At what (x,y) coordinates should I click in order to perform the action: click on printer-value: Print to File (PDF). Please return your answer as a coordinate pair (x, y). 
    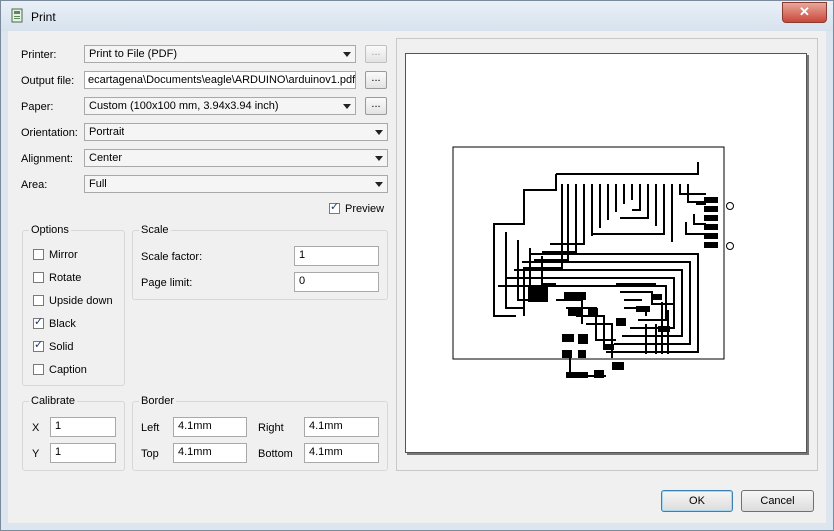
    Looking at the image, I should click on (133, 54).